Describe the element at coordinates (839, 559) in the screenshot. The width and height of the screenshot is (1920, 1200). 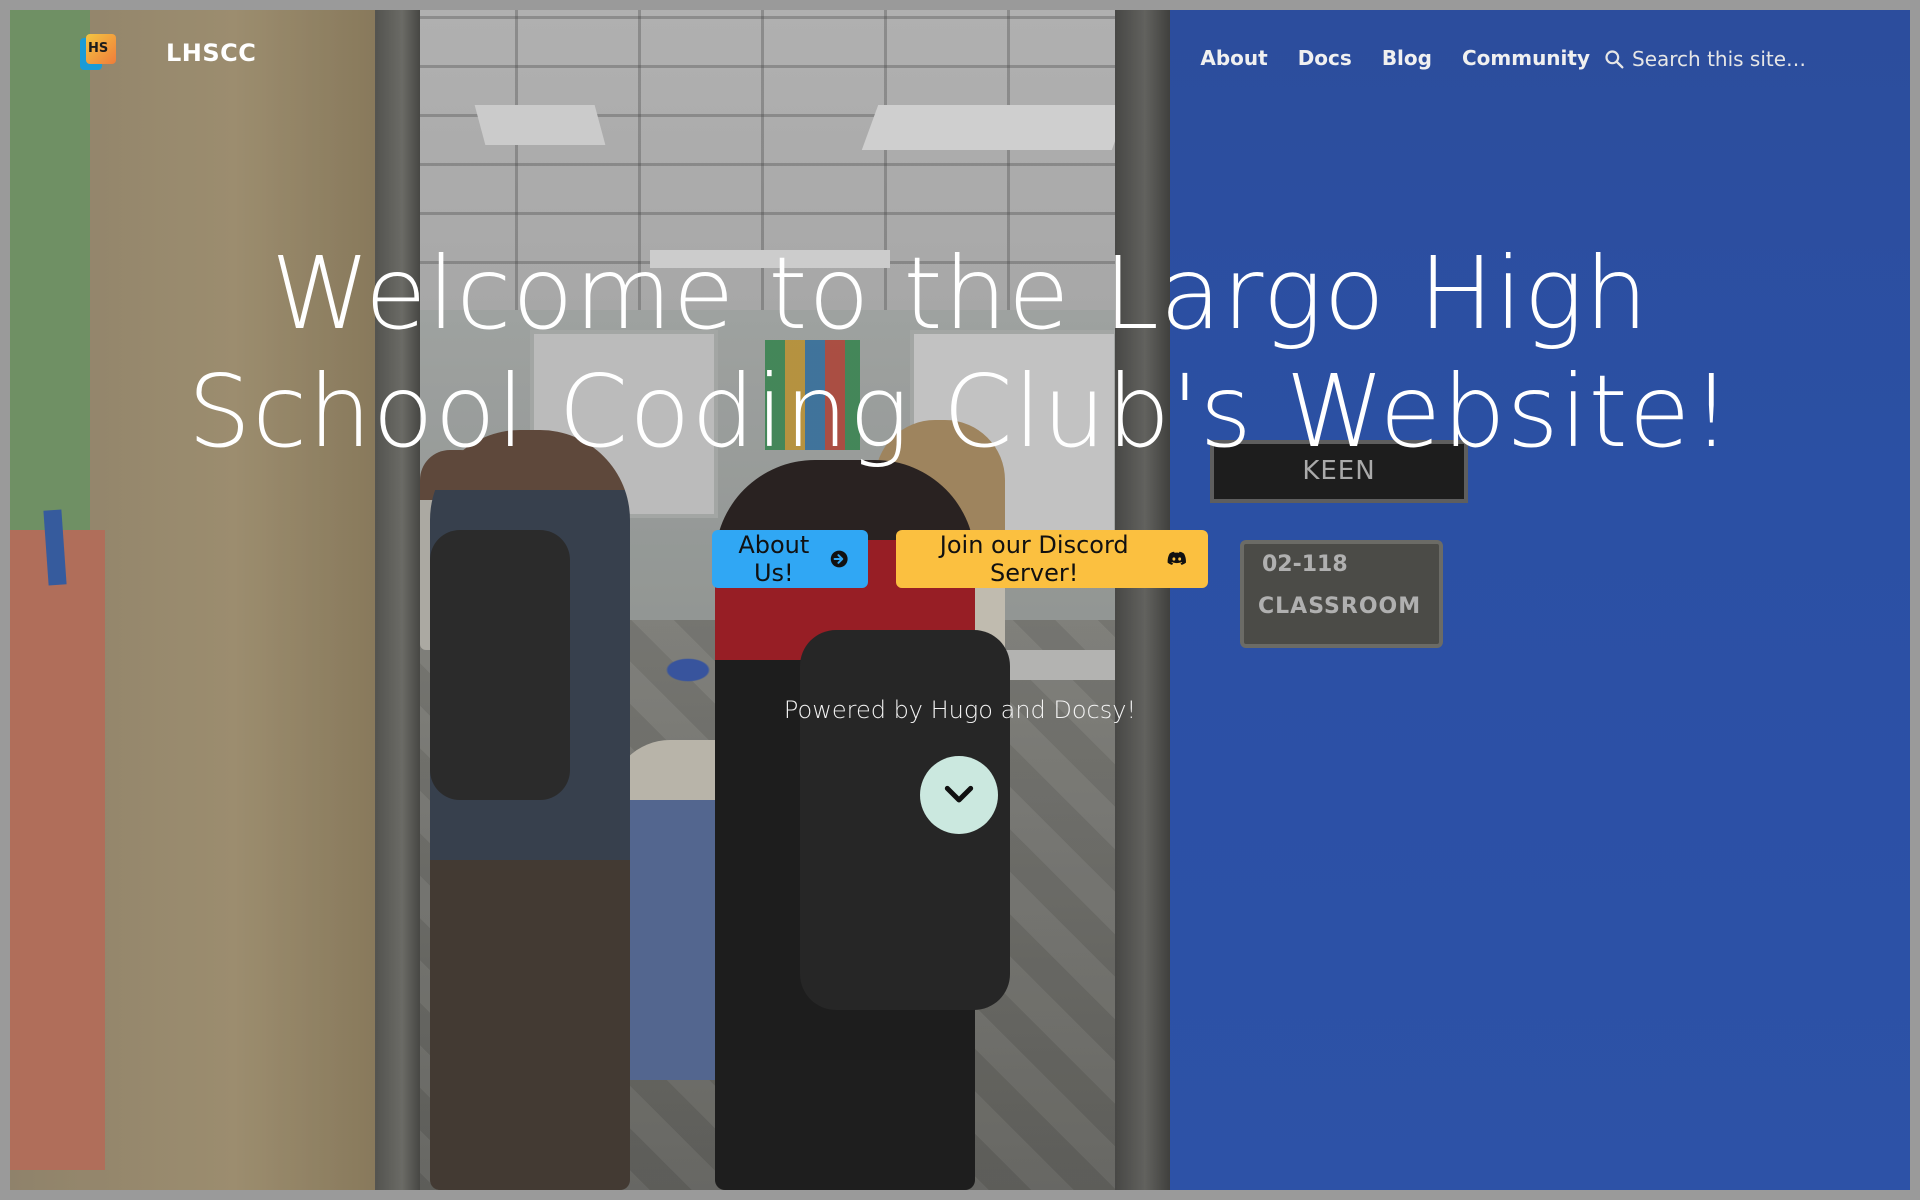
I see `arrow-circle-right-icon` at that location.